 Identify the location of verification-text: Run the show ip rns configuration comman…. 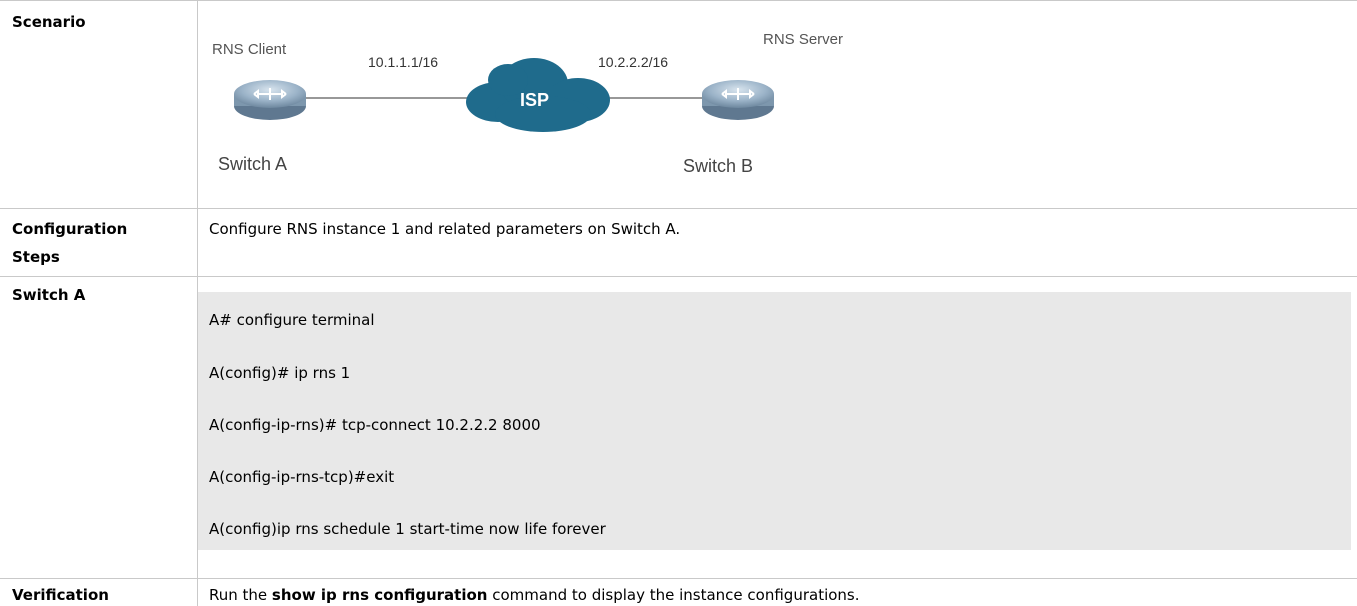
(534, 595).